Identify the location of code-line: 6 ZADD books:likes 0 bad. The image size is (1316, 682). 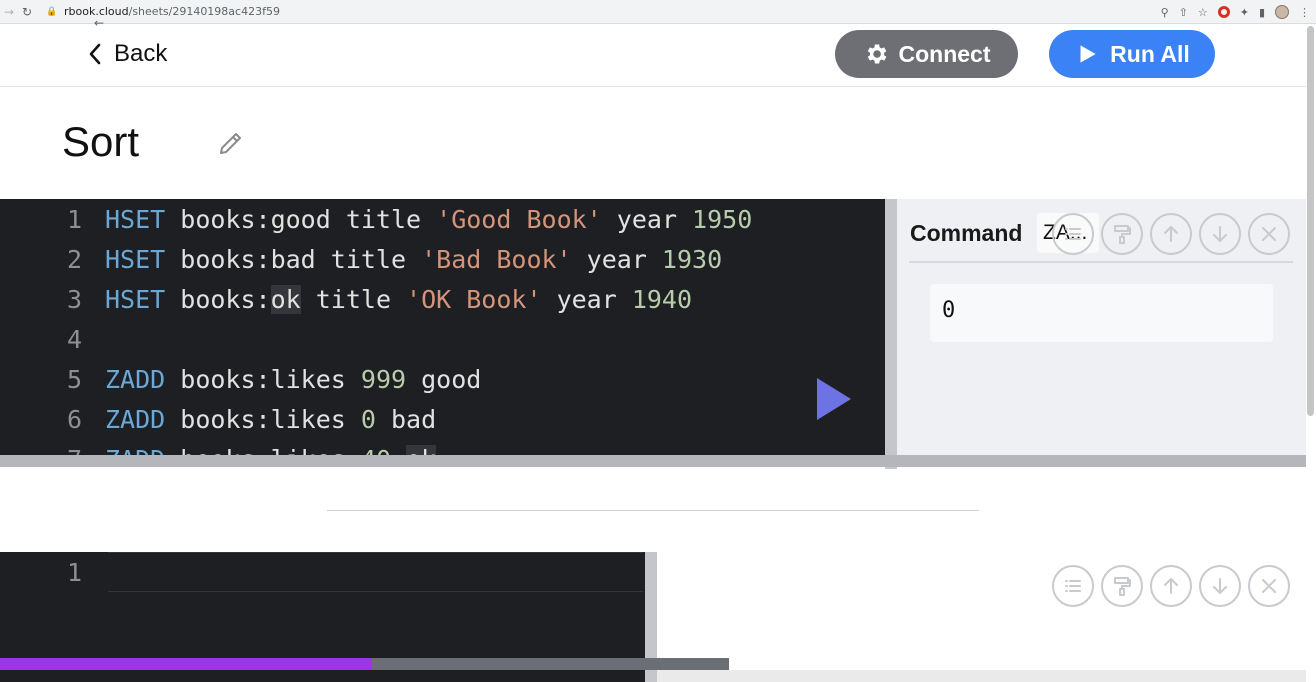
(442, 419).